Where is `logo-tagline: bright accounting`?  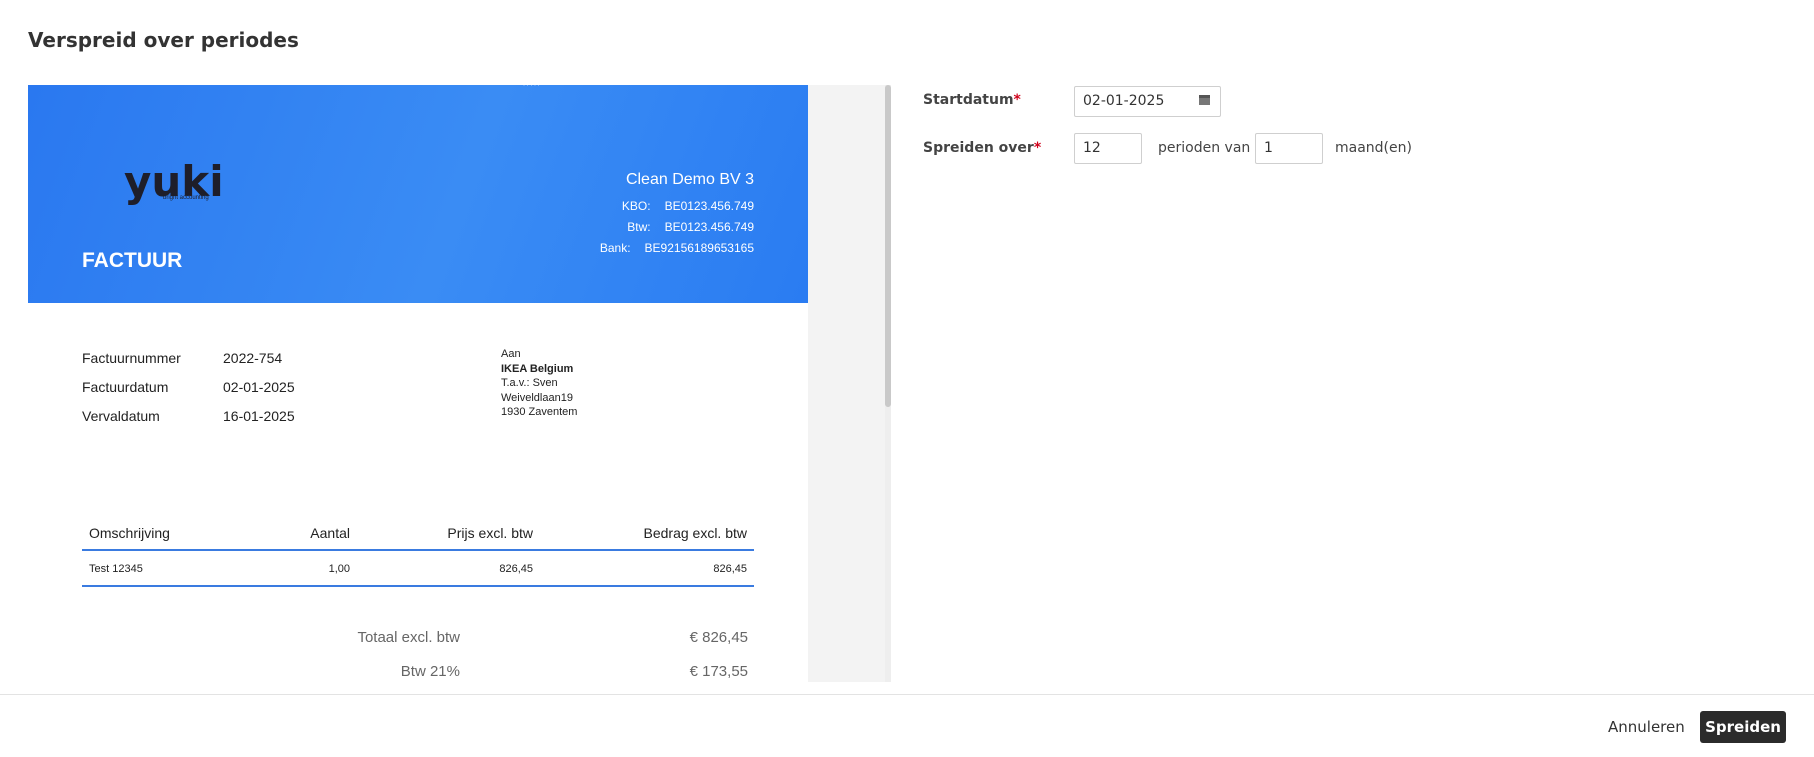
logo-tagline: bright accounting is located at coordinates (186, 198).